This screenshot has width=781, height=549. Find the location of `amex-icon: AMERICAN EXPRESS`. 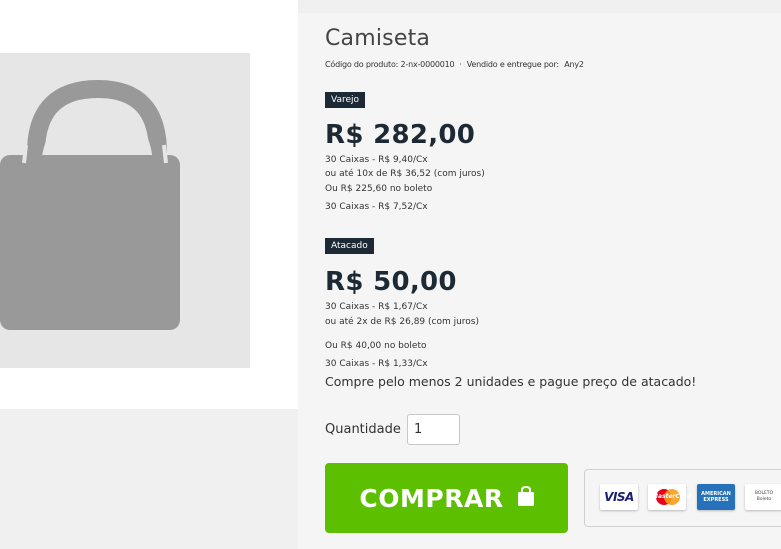

amex-icon: AMERICAN EXPRESS is located at coordinates (716, 497).